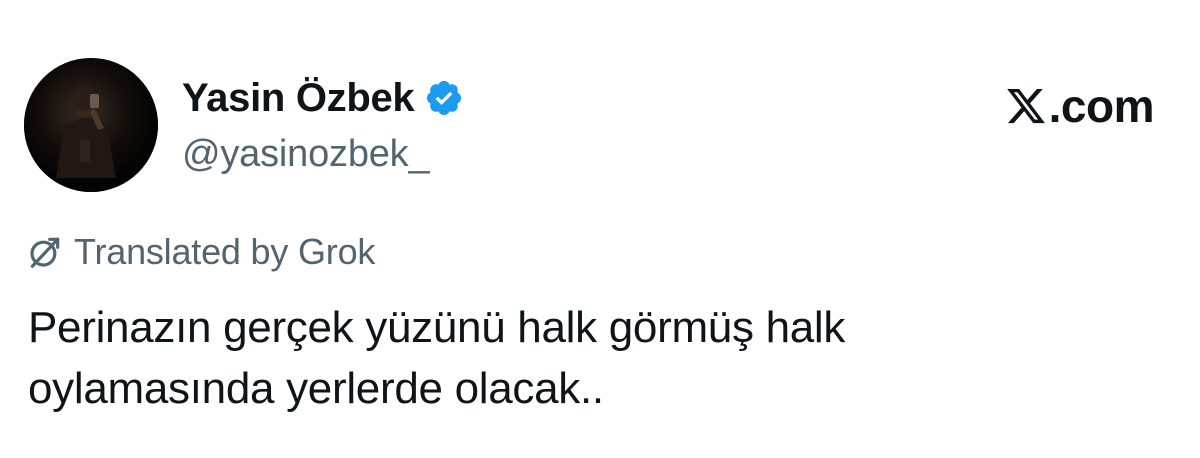 The height and width of the screenshot is (458, 1200). I want to click on brand-domain-suffix: .com, so click(1101, 106).